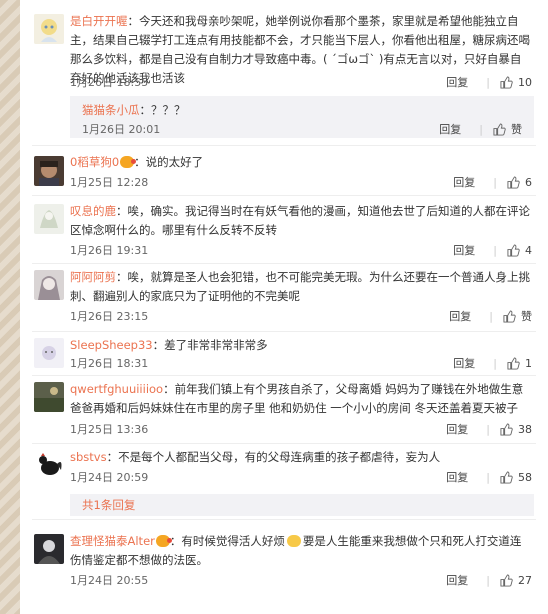 This screenshot has width=548, height=614. Describe the element at coordinates (109, 429) in the screenshot. I see `comment-time: 1月25日 13:36` at that location.